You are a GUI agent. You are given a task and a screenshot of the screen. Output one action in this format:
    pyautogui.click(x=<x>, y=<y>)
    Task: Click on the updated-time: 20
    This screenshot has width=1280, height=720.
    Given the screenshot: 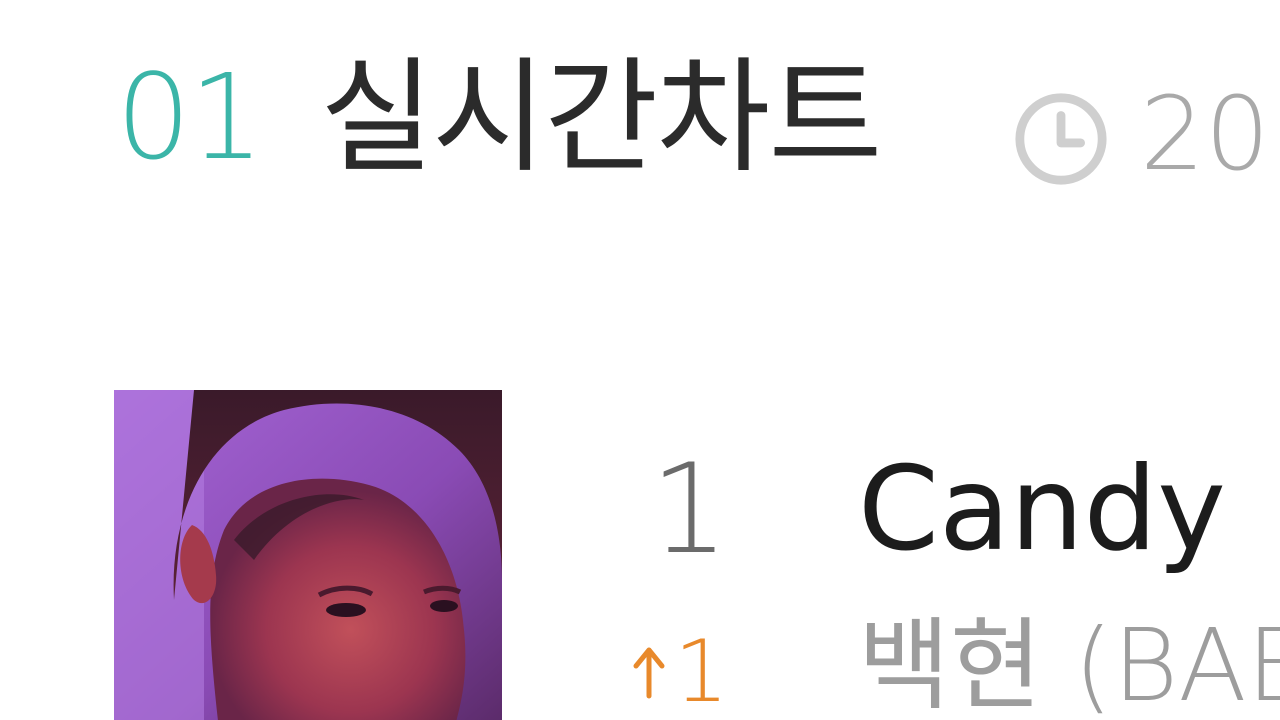 What is the action you would take?
    pyautogui.click(x=1205, y=134)
    